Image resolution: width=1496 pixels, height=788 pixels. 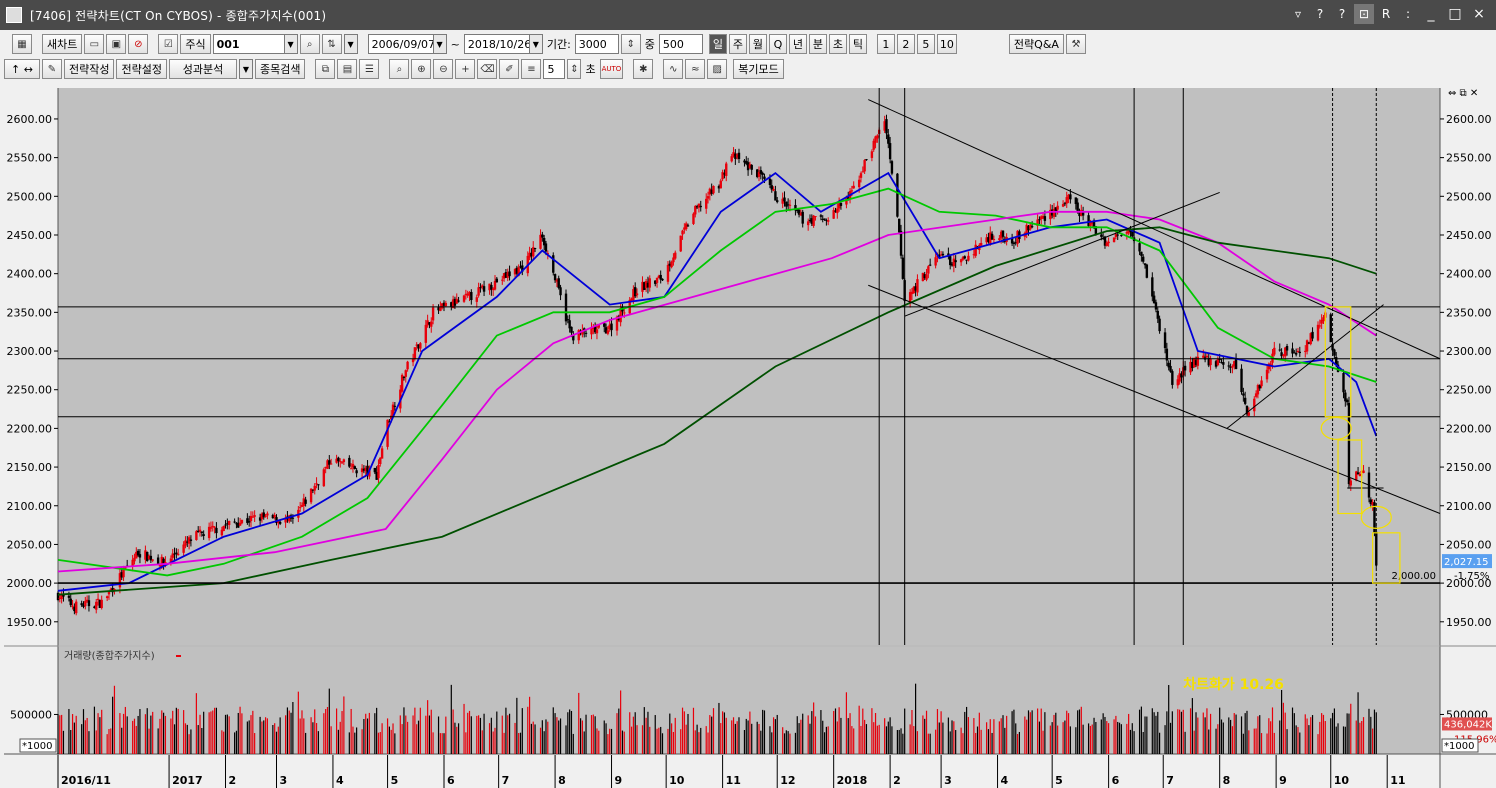 What do you see at coordinates (1455, 14) in the screenshot?
I see `maximize-button: □` at bounding box center [1455, 14].